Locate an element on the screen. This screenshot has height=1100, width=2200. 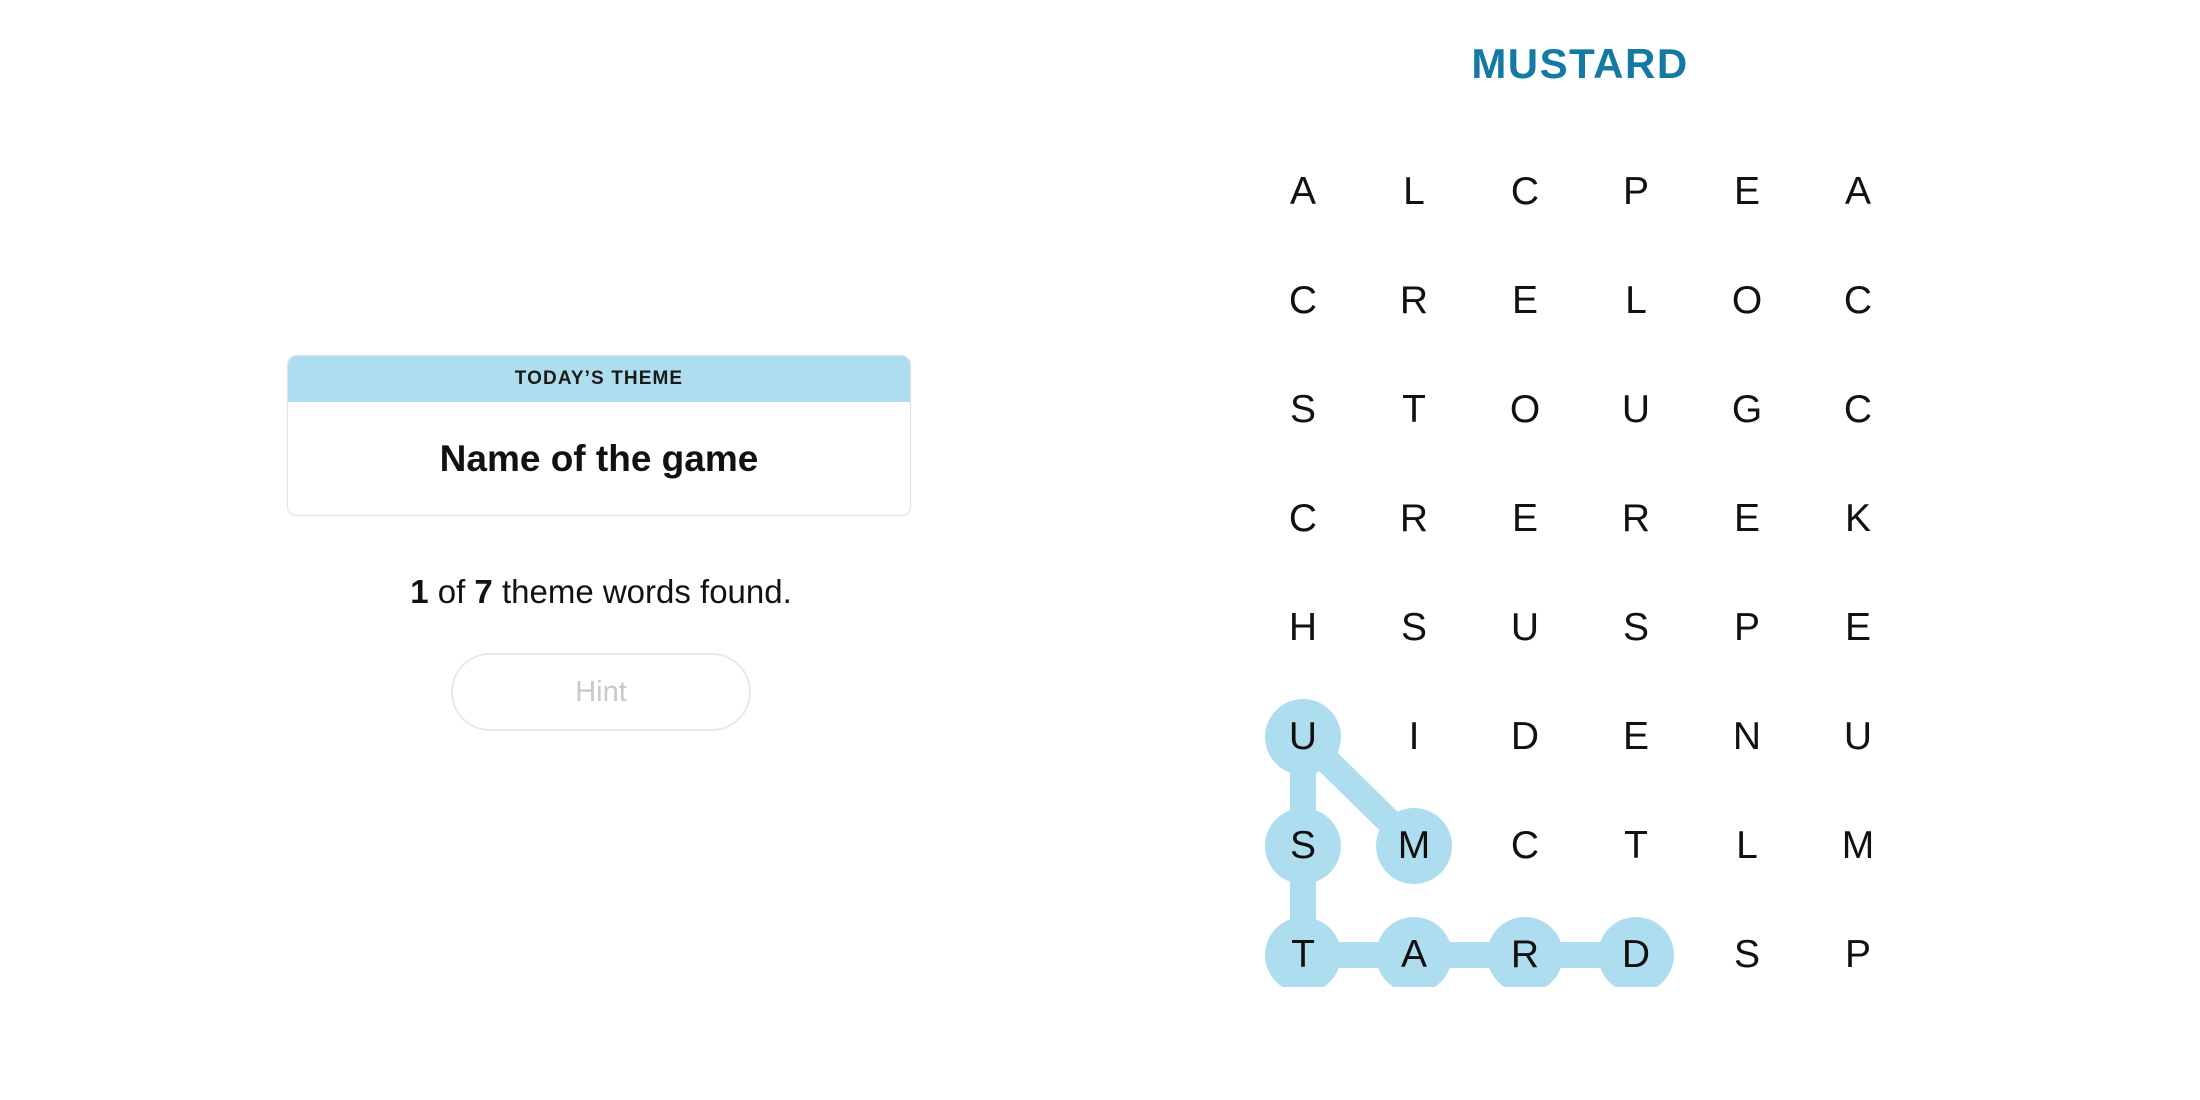
theme-card-header: TODAY’S THEME is located at coordinates (599, 379).